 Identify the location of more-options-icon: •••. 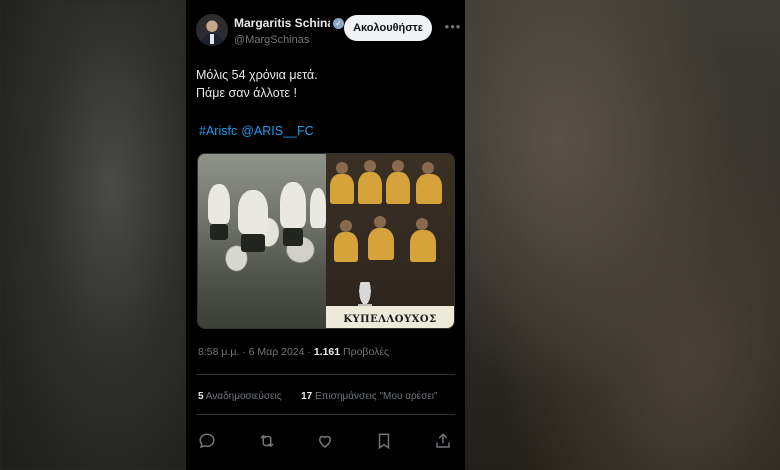
(453, 27).